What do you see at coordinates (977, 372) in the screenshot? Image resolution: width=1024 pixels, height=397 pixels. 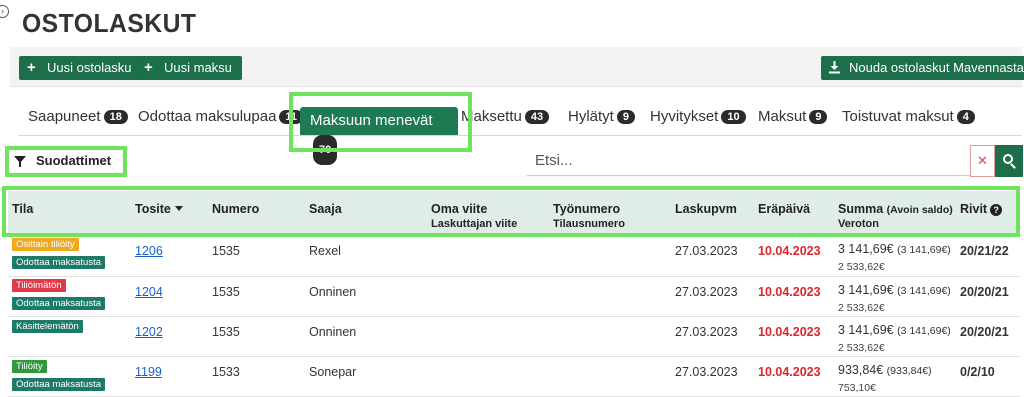 I see `rivit-cell: 0/2/10` at bounding box center [977, 372].